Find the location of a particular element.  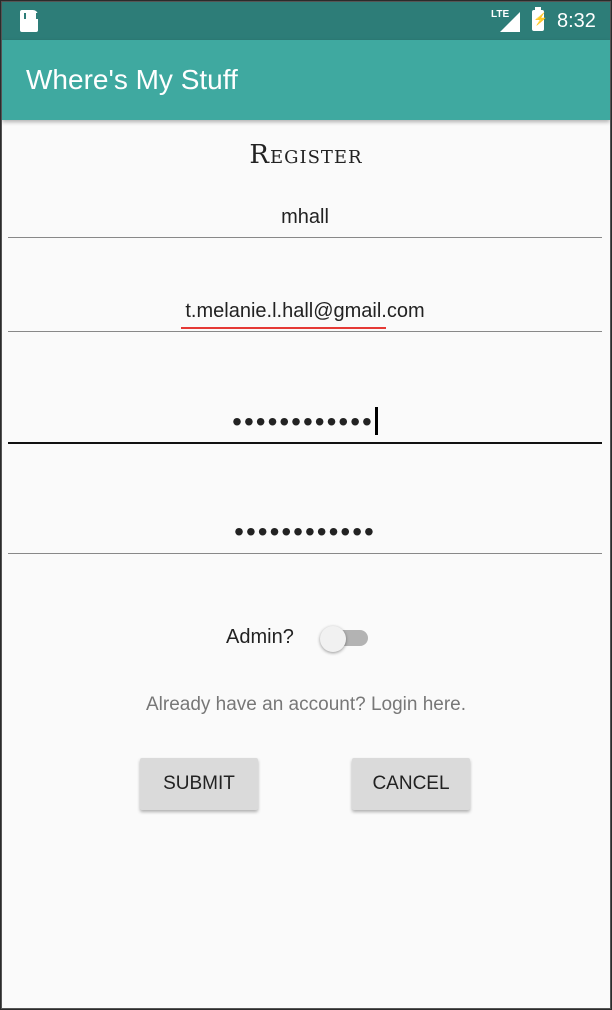

confirm-password-underline is located at coordinates (305, 553).